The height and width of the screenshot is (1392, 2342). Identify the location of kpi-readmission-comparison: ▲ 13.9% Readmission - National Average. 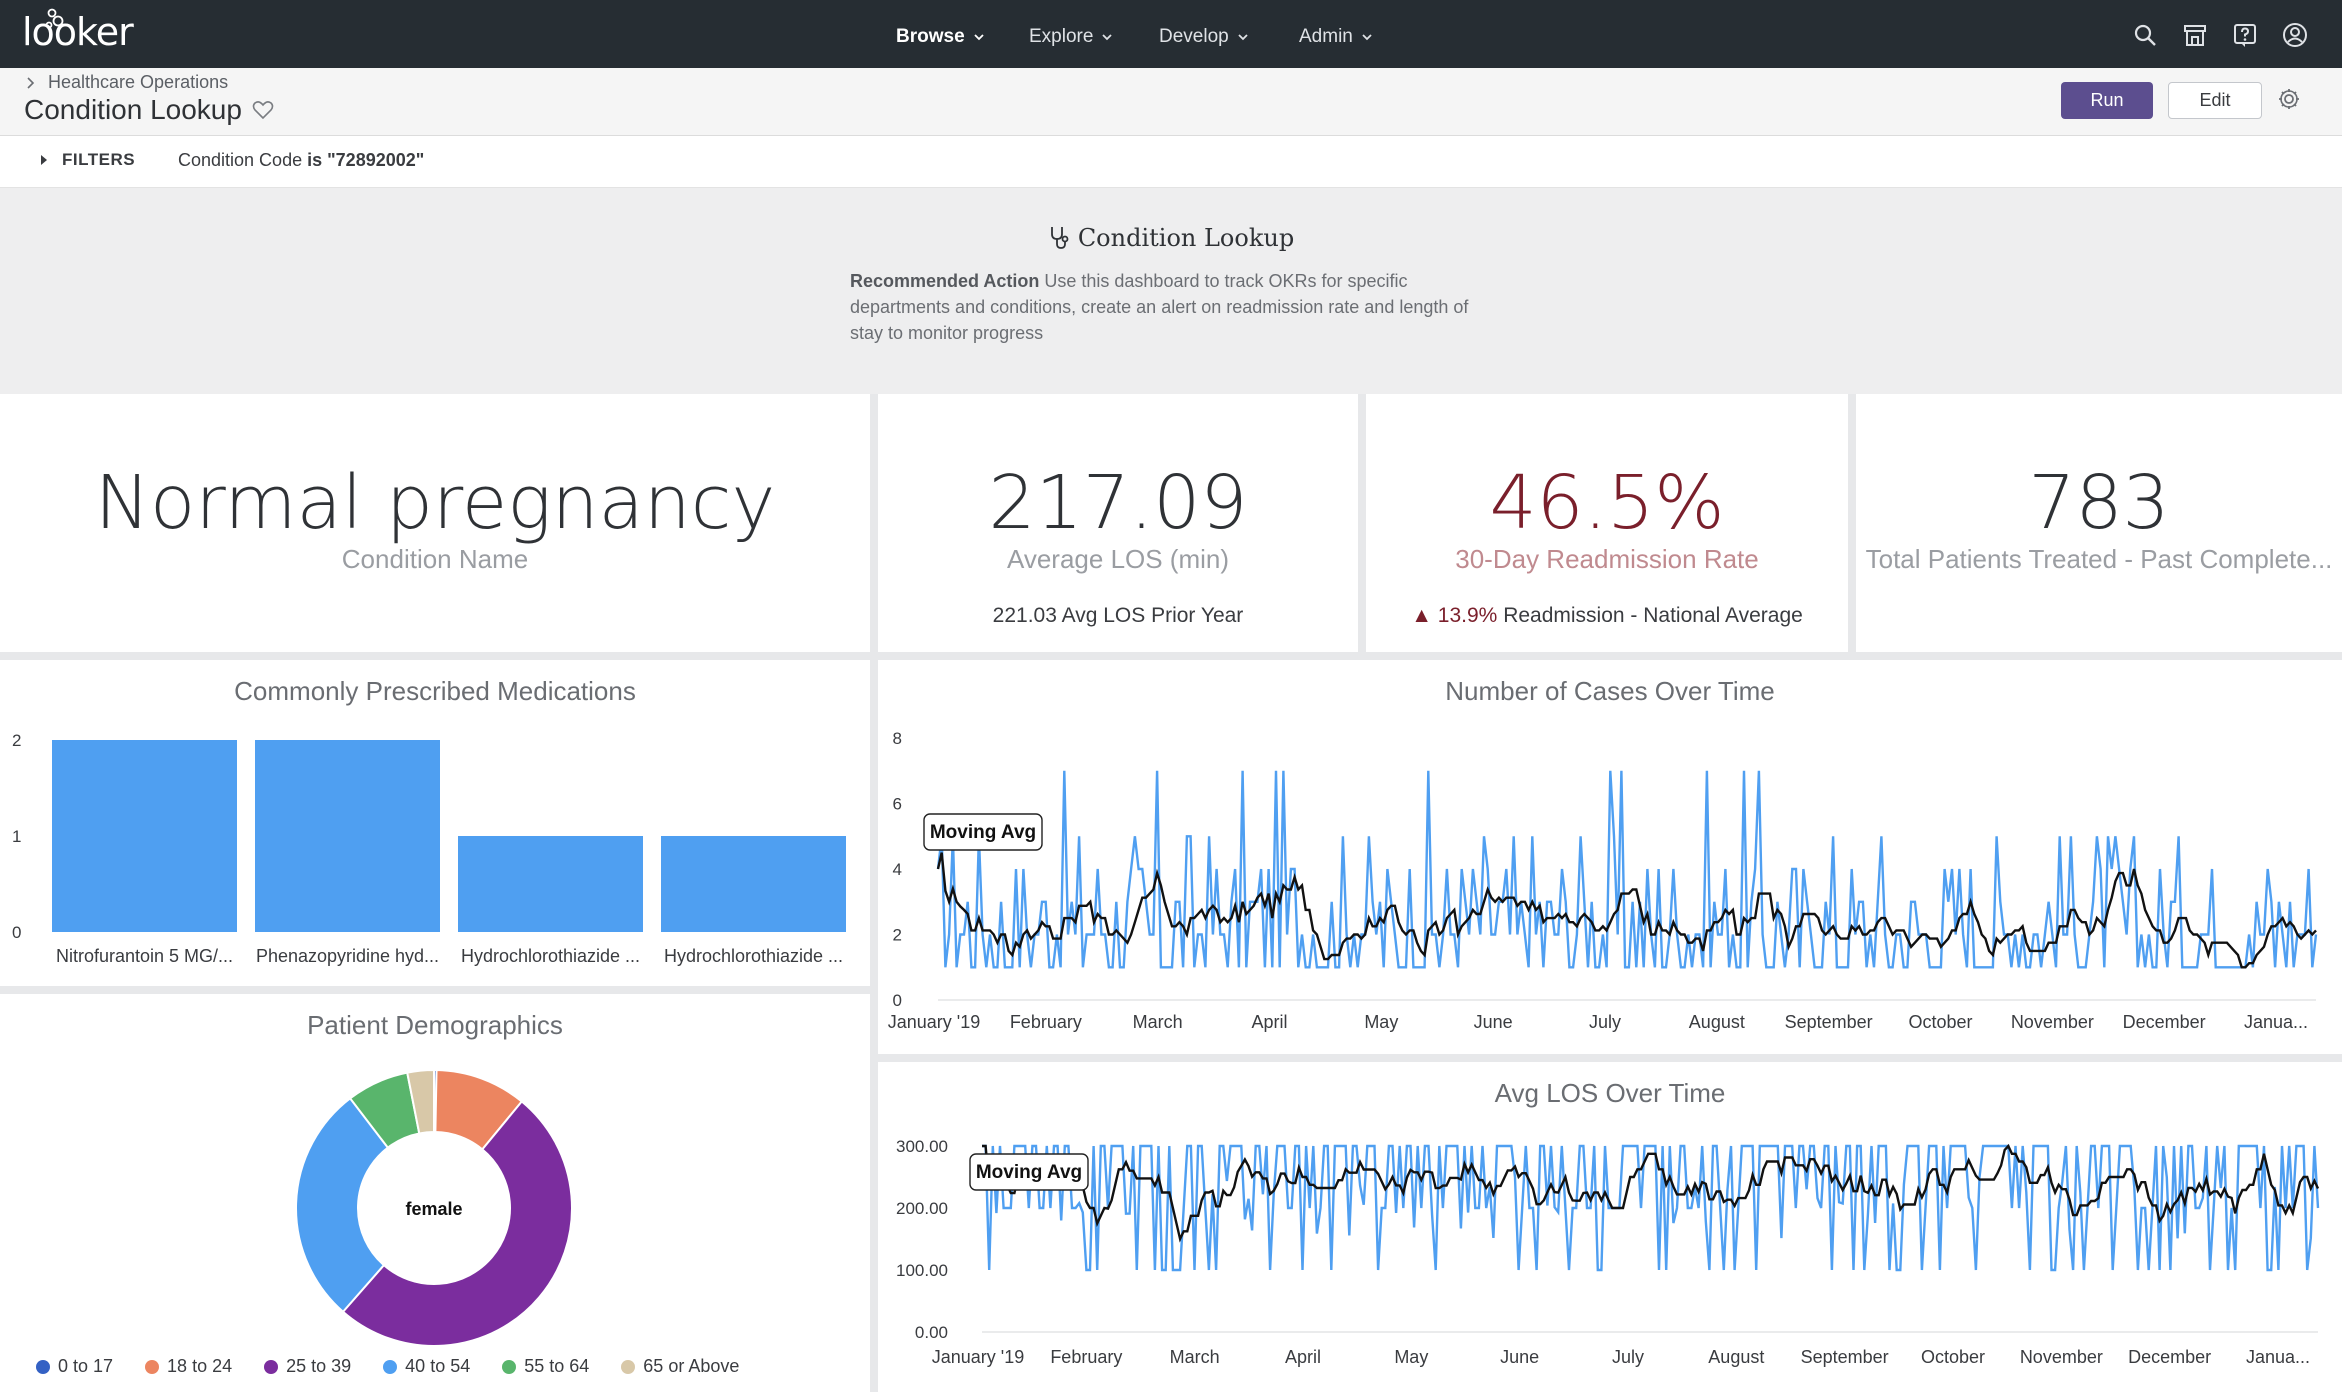
(1607, 616).